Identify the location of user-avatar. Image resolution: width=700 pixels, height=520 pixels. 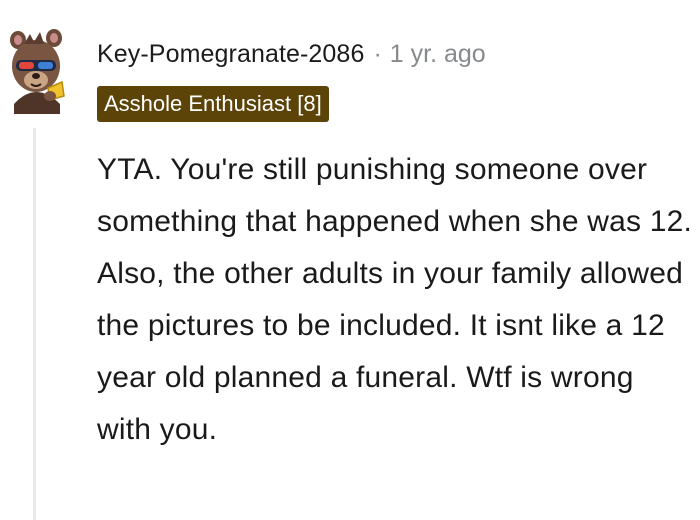
(36, 68).